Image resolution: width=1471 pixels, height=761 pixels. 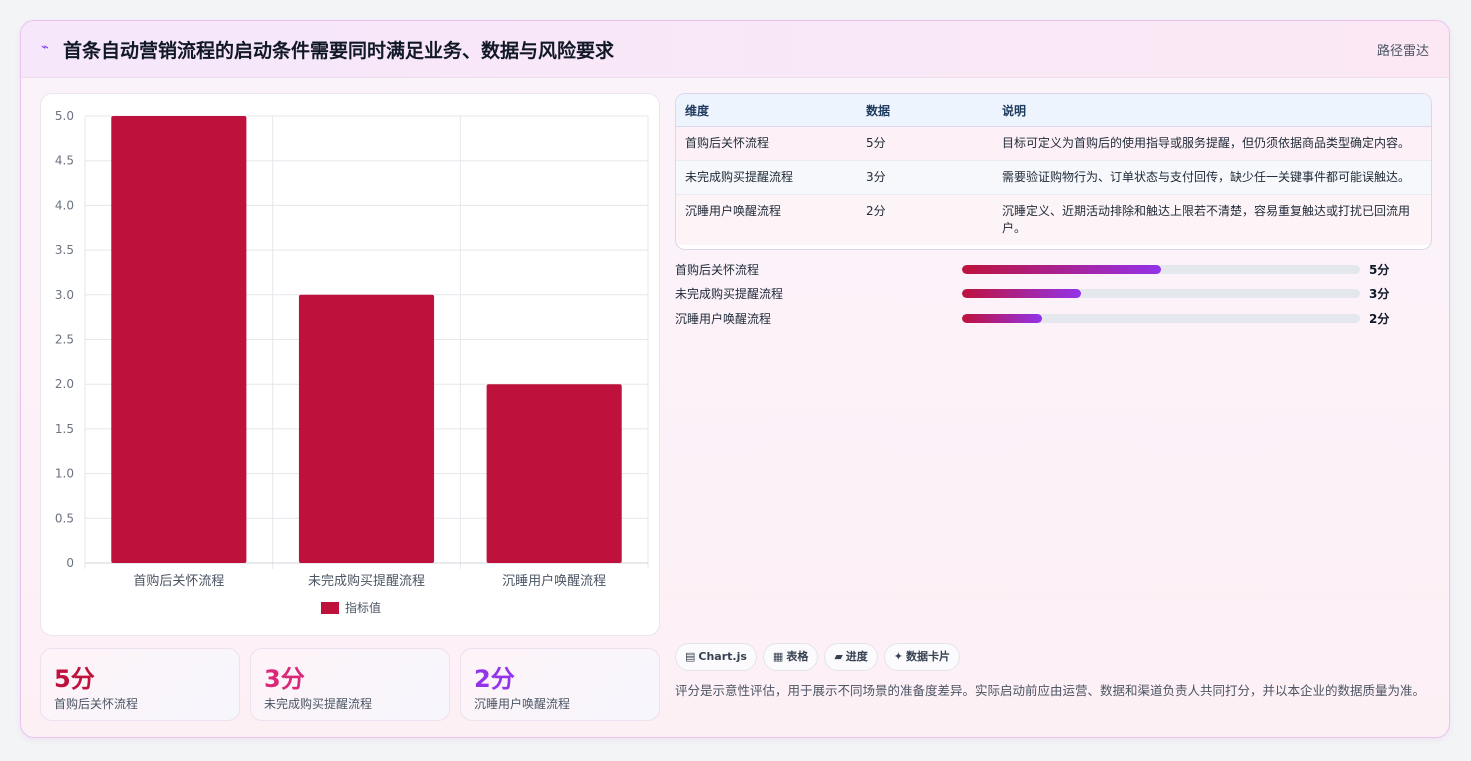 I want to click on stat-card-1: 5分 首购后关怀流程, so click(x=140, y=684).